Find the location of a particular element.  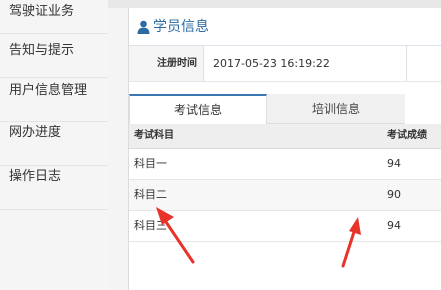

subject-cell: 科目二 is located at coordinates (150, 194).